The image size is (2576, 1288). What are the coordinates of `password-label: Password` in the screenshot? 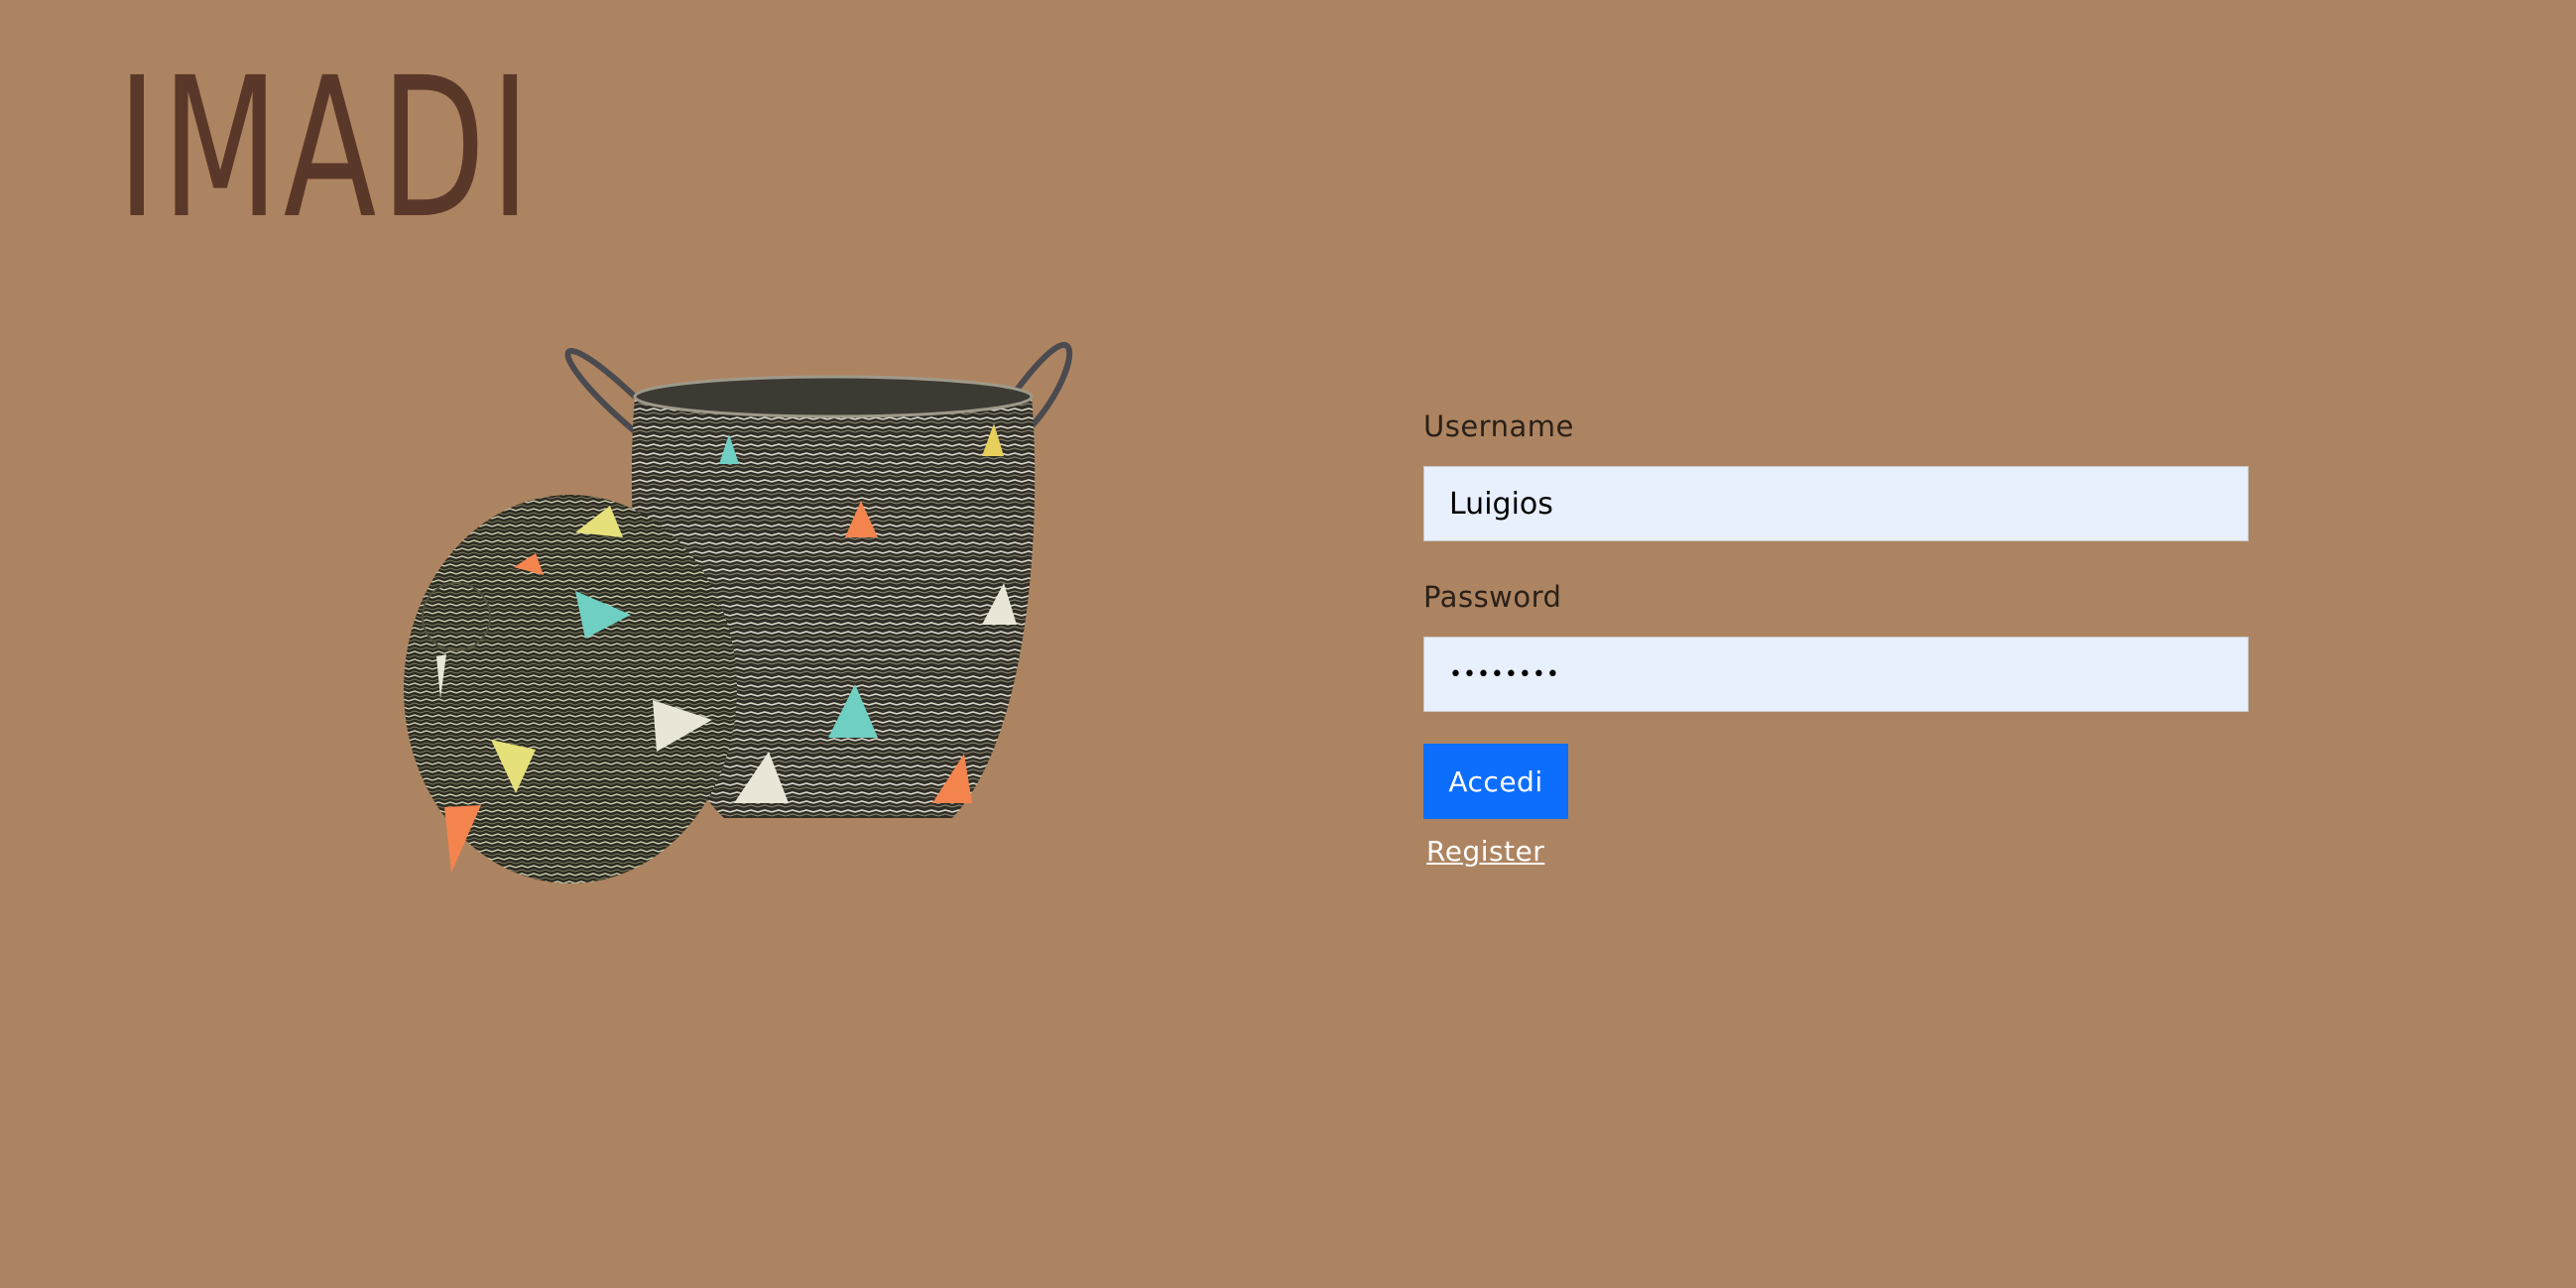 It's located at (1492, 597).